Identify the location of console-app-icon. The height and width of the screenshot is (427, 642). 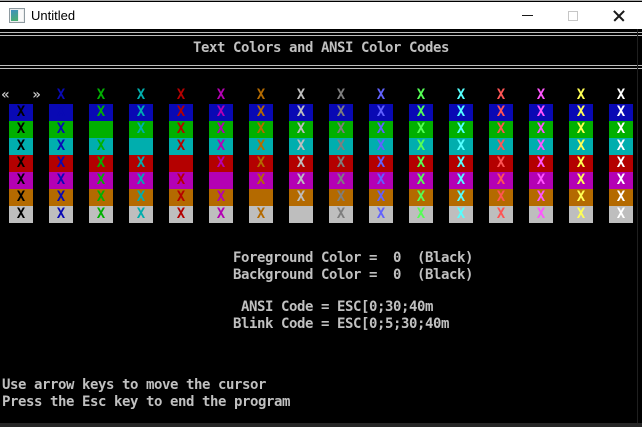
(17, 15).